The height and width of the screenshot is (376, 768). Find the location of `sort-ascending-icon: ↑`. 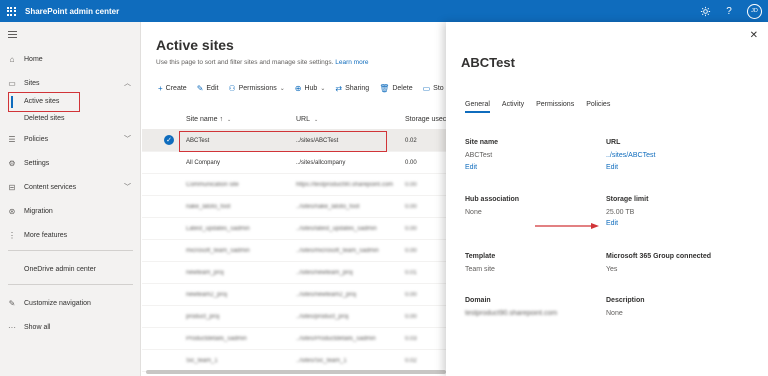

sort-ascending-icon: ↑ is located at coordinates (221, 119).